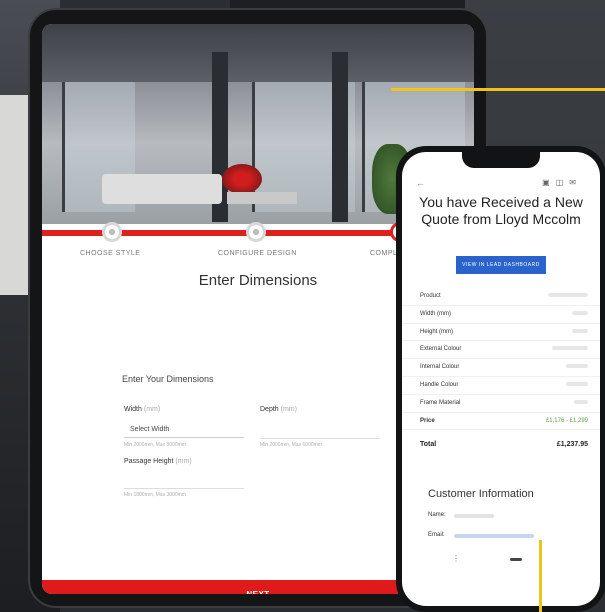 This screenshot has width=605, height=612. Describe the element at coordinates (340, 137) in the screenshot. I see `hero-post` at that location.